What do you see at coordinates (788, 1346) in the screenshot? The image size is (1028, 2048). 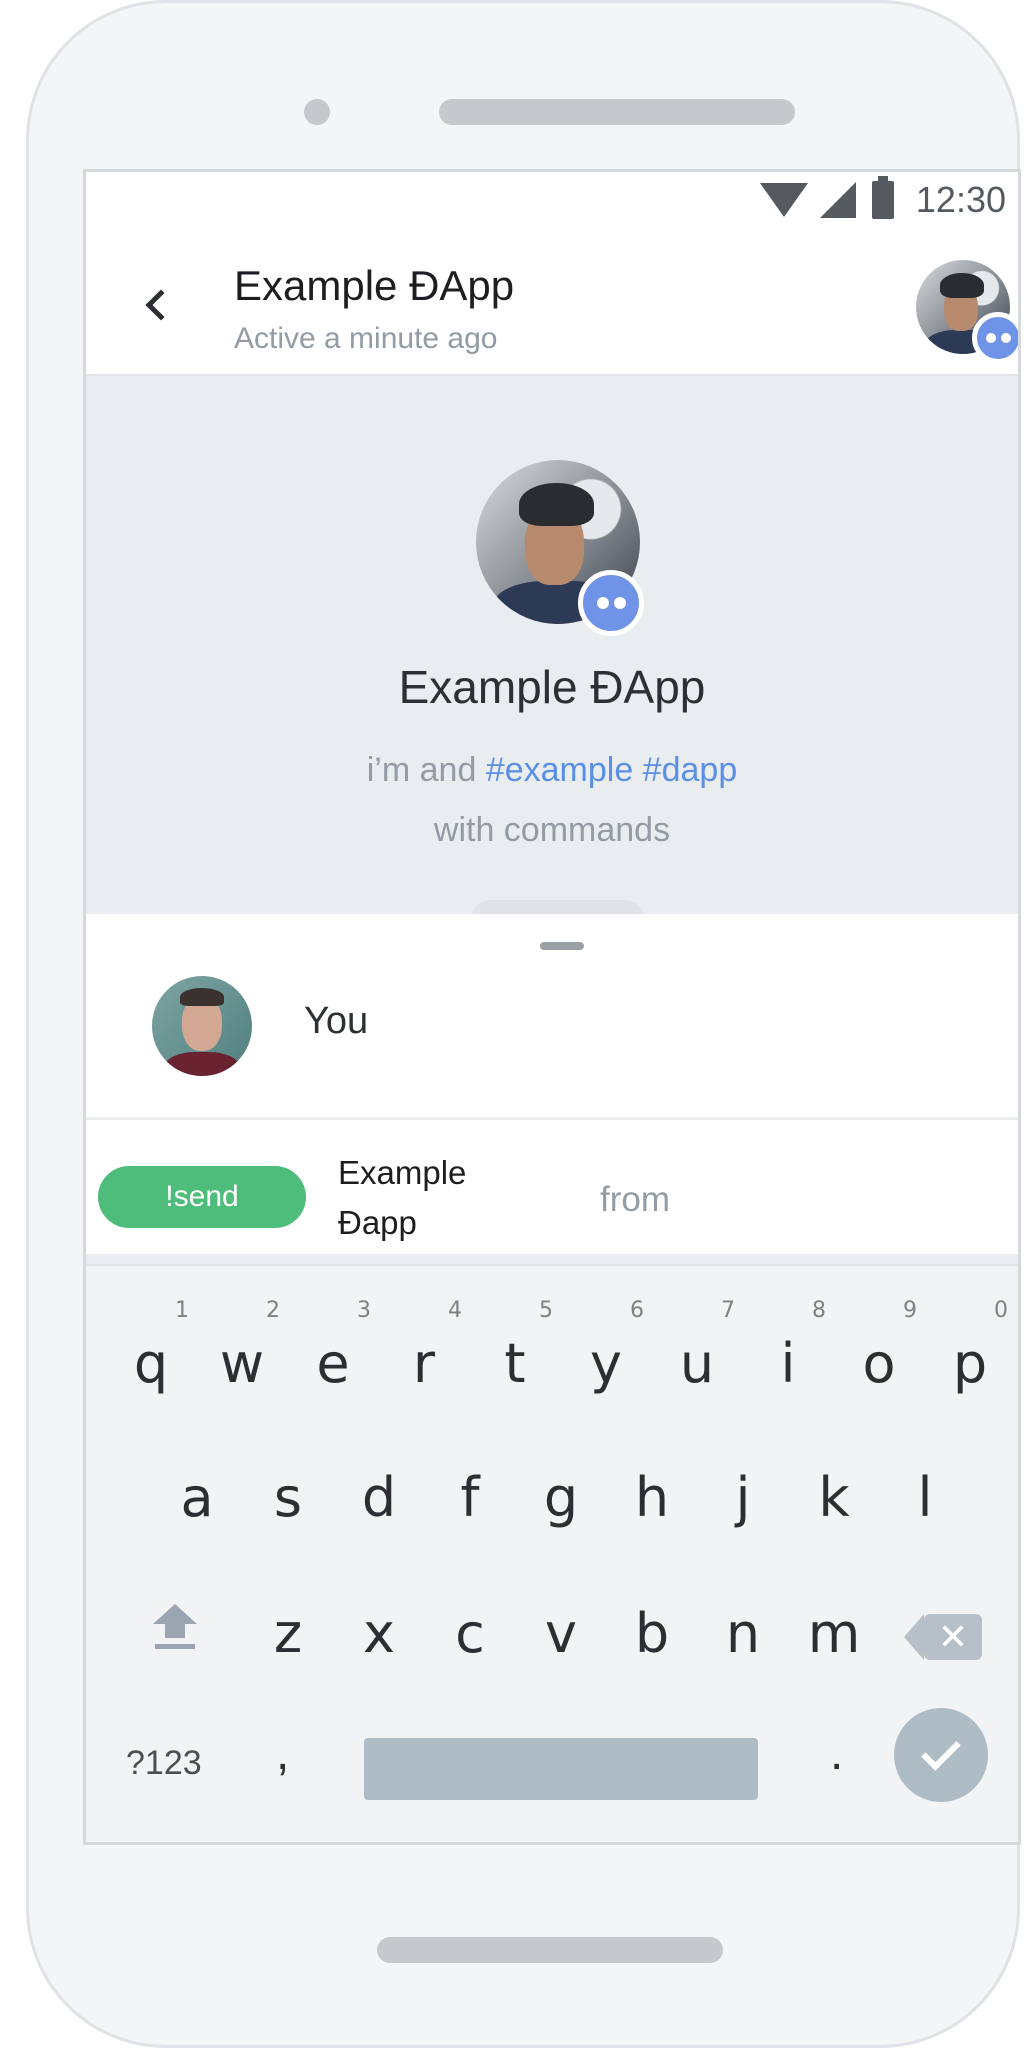 I see `key-i: i8` at bounding box center [788, 1346].